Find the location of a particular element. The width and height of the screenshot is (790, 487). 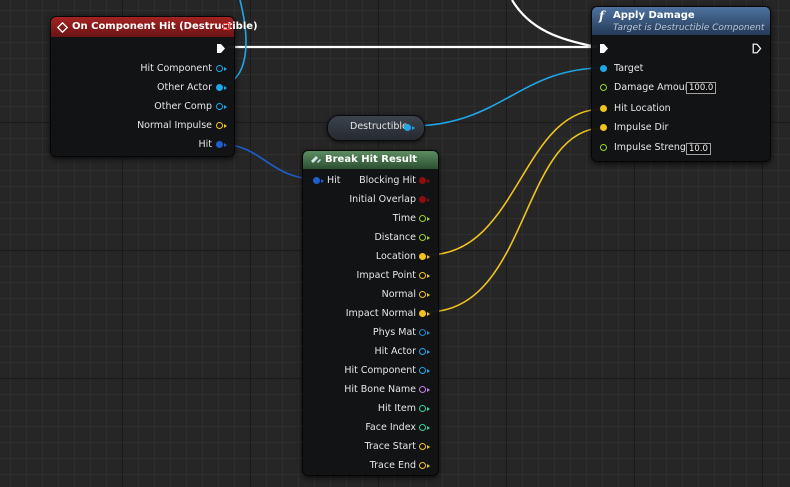

pin-label-other-actor: Other Actor is located at coordinates (184, 87).